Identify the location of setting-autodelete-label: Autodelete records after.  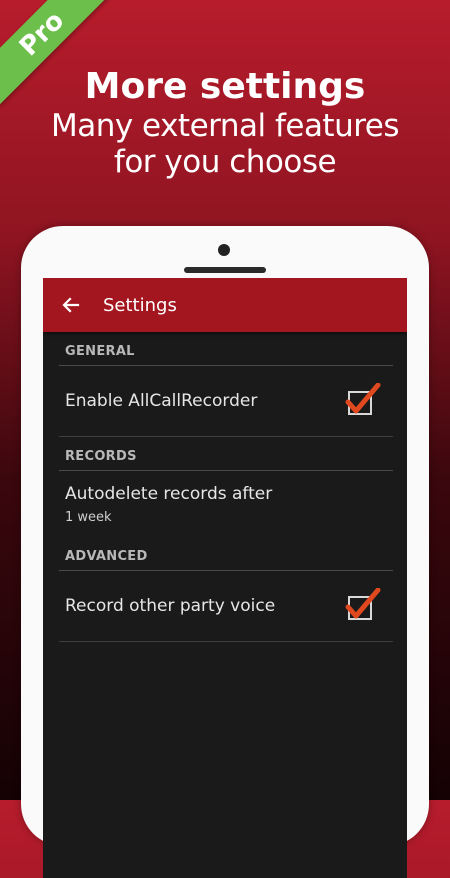
(169, 493).